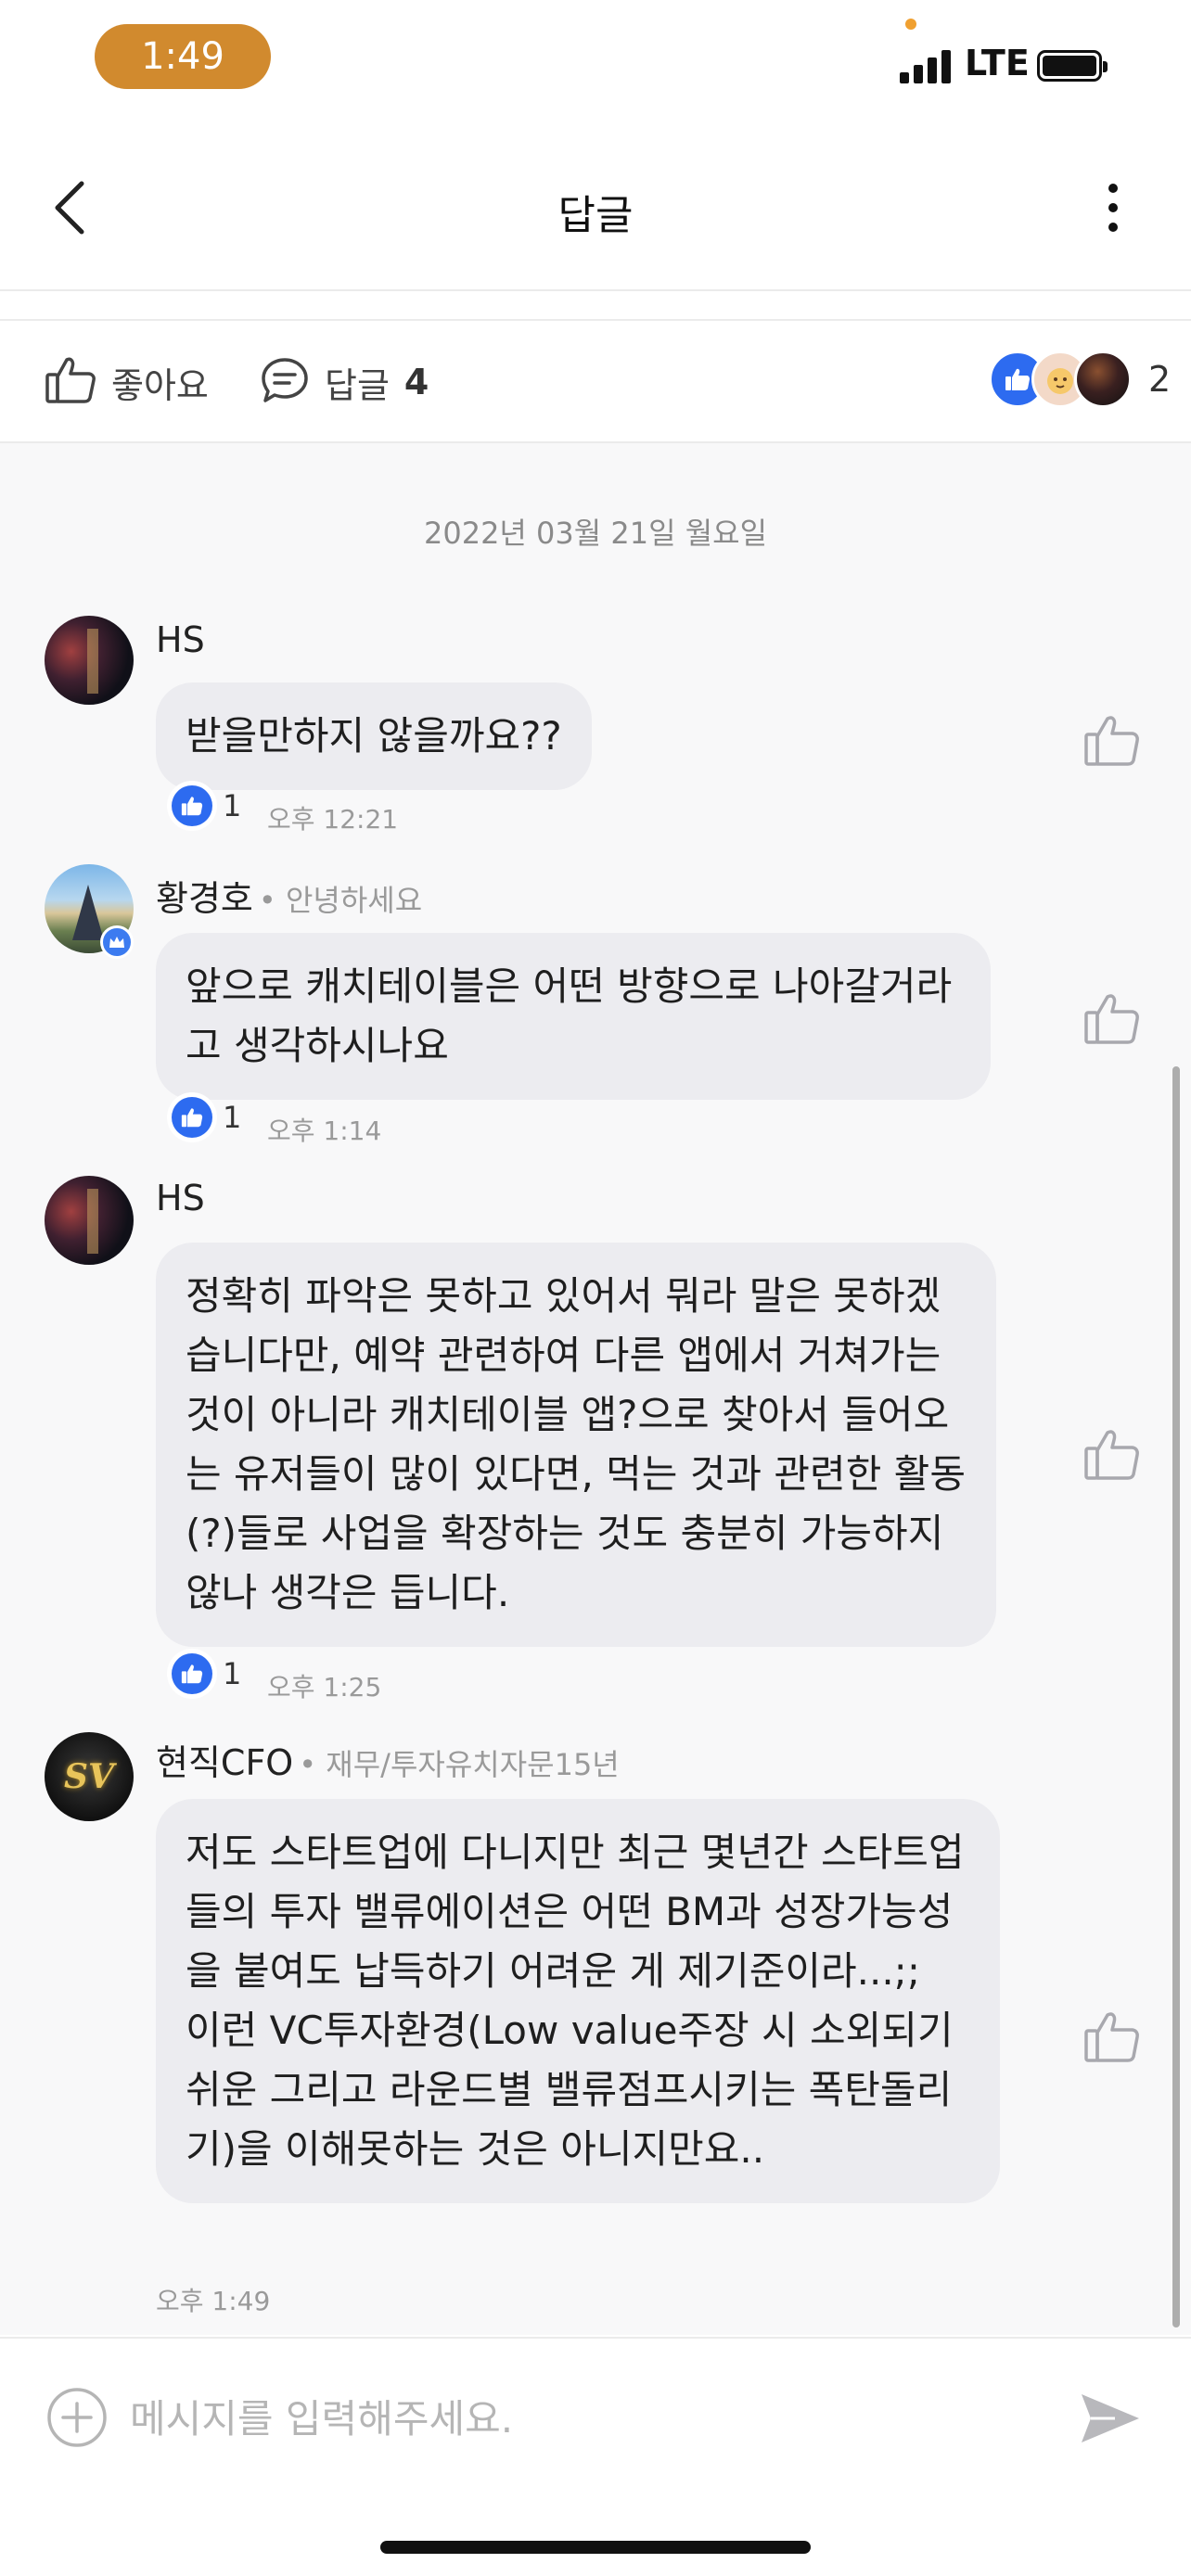 This screenshot has width=1191, height=2576. I want to click on reaction-count: 2, so click(1160, 380).